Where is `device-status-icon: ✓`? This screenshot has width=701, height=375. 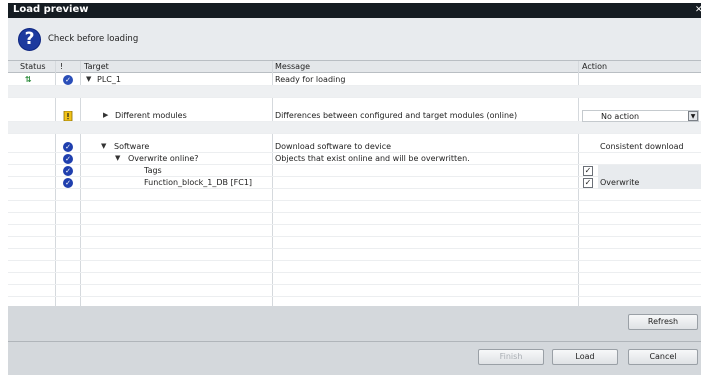
device-status-icon: ✓ is located at coordinates (68, 80).